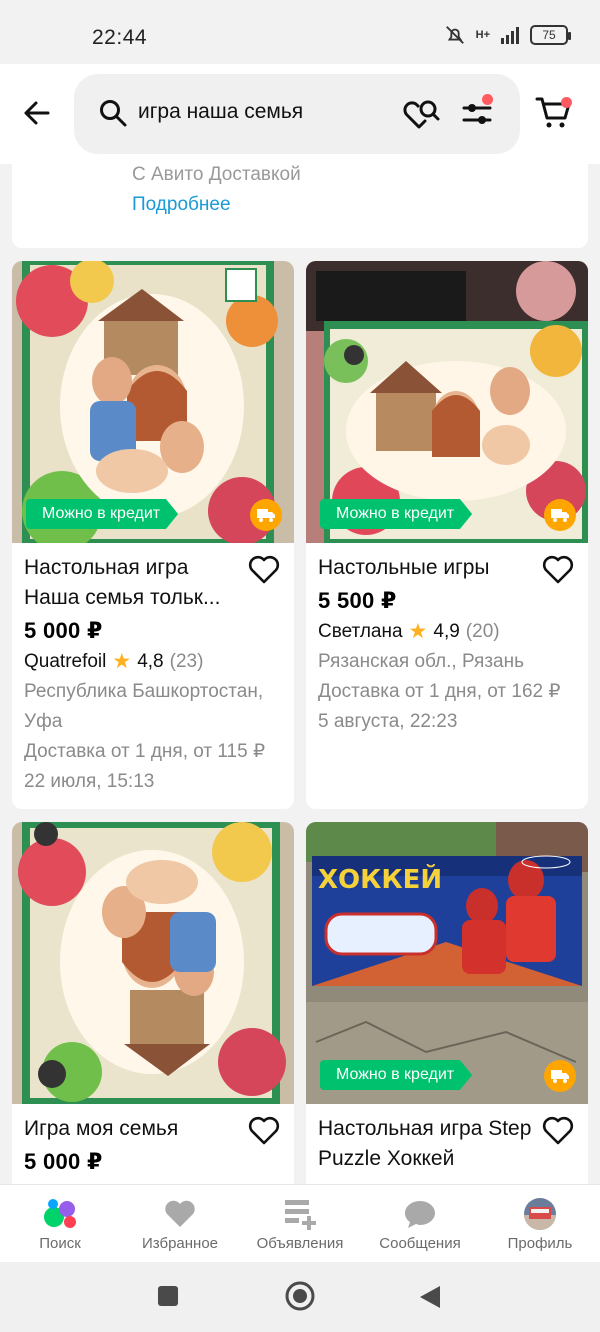  What do you see at coordinates (380, 879) in the screenshot?
I see `svg-text: ХОККЕЙ` at bounding box center [380, 879].